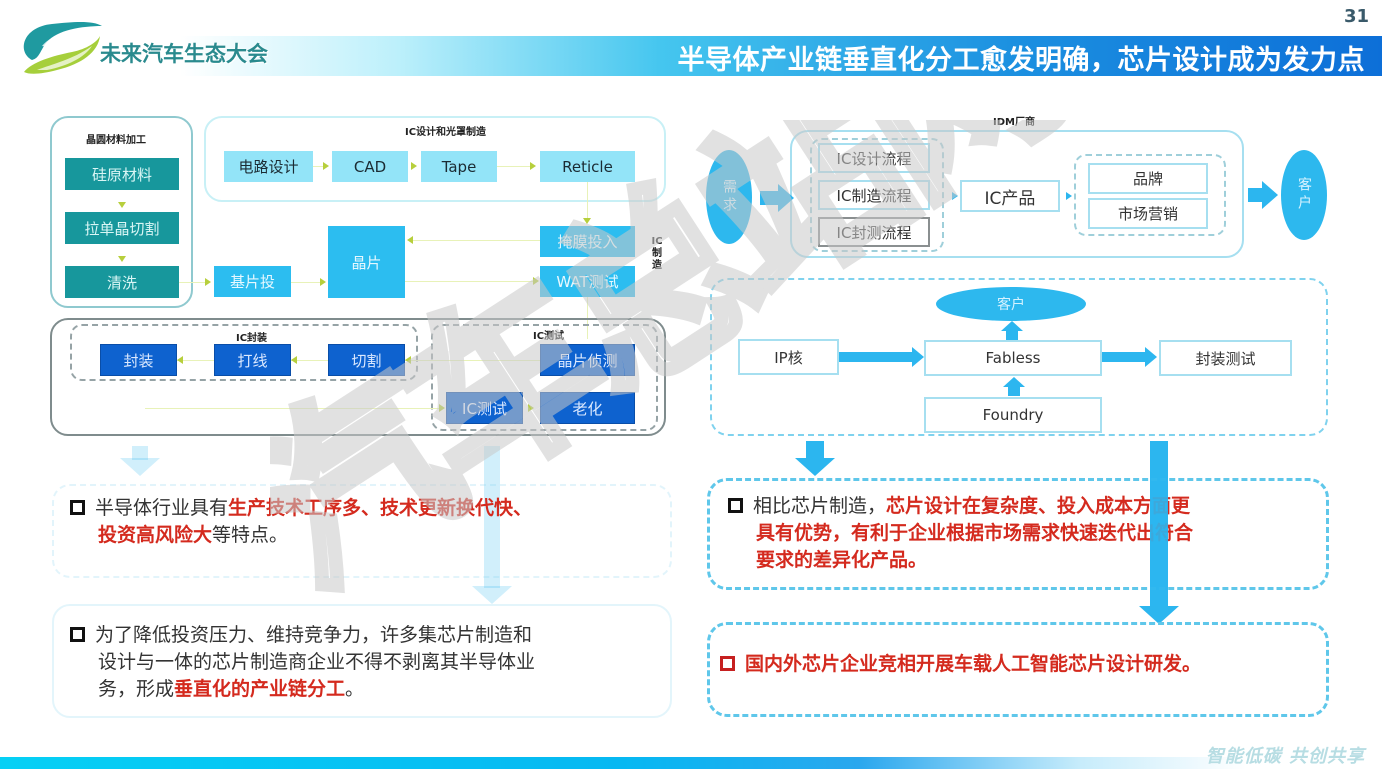  Describe the element at coordinates (815, 467) in the screenshot. I see `arrow-to-bullet-1-head` at that location.